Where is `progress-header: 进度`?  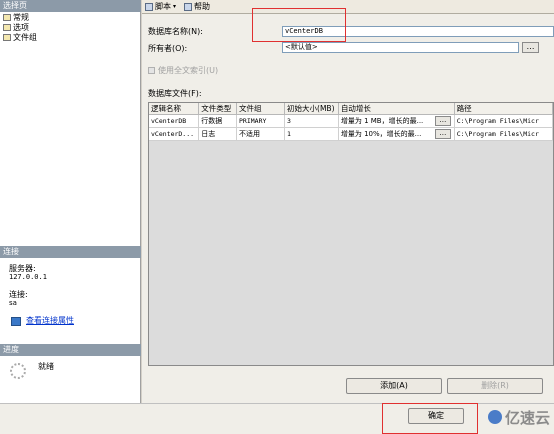
progress-header: 进度 is located at coordinates (70, 350).